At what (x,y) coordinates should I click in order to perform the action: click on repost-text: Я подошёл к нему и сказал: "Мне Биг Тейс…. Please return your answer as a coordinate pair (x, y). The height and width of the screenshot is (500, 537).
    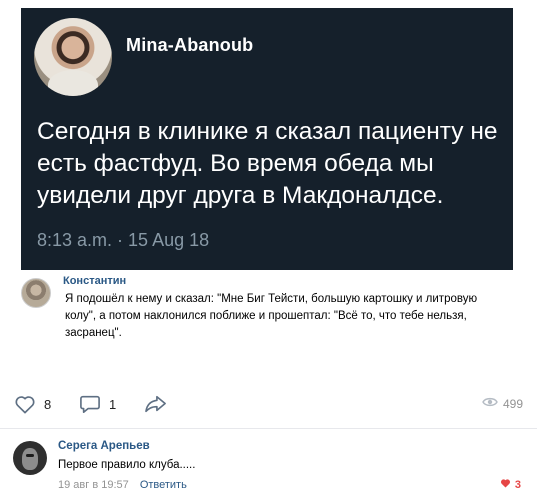
    Looking at the image, I should click on (271, 316).